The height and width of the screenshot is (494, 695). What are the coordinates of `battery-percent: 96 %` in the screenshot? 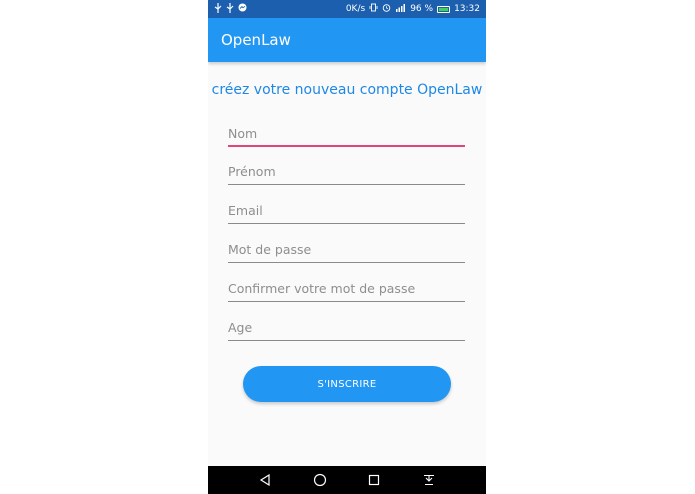 It's located at (422, 9).